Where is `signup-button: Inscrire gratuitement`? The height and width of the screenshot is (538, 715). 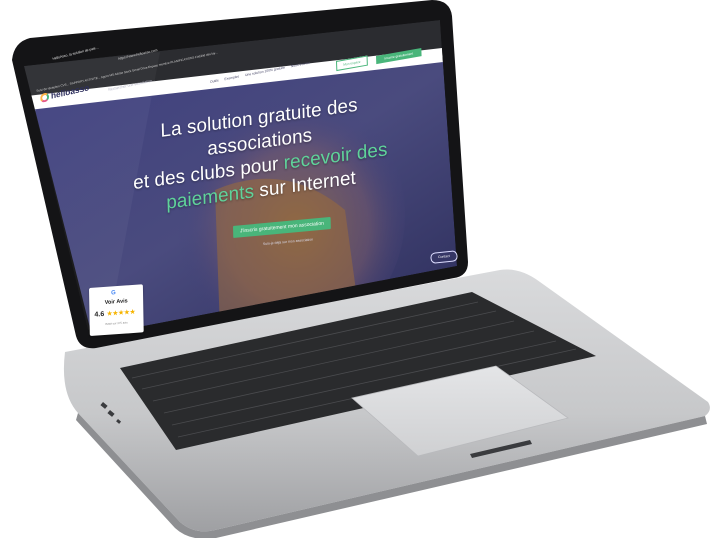
signup-button: Inscrire gratuitement is located at coordinates (399, 56).